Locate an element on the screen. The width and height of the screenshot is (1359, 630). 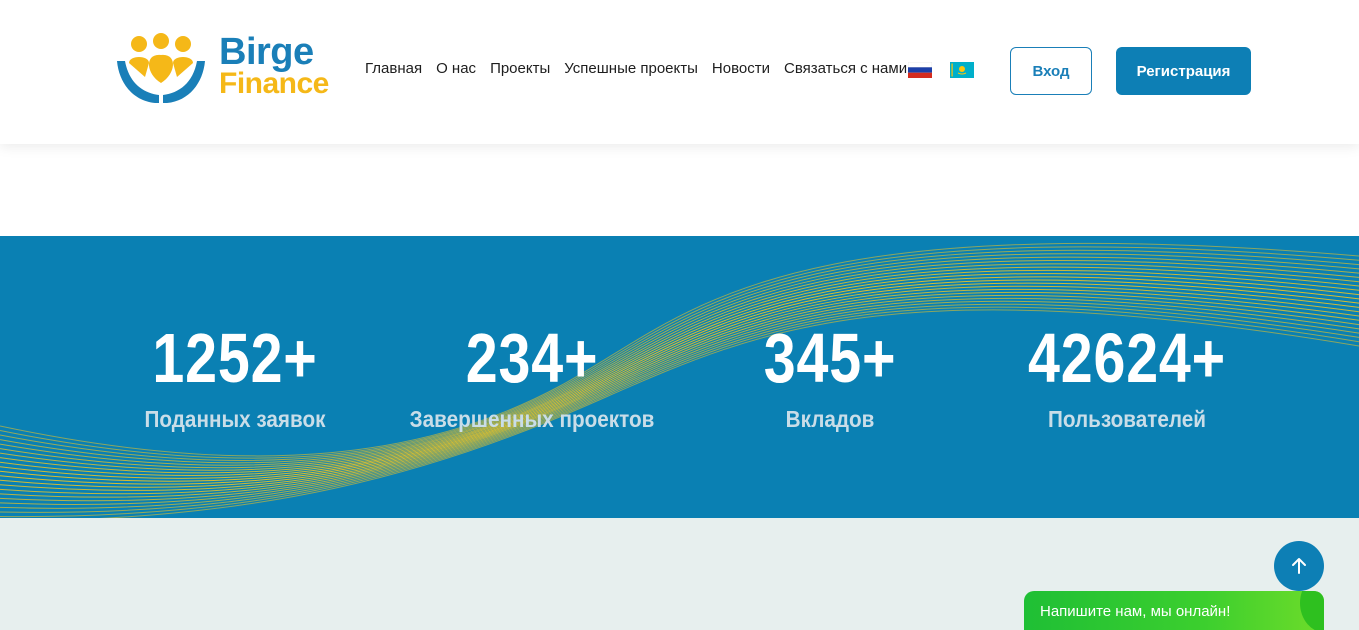
chat-widget-label: Напишите нам, мы онлайн! is located at coordinates (1135, 611).